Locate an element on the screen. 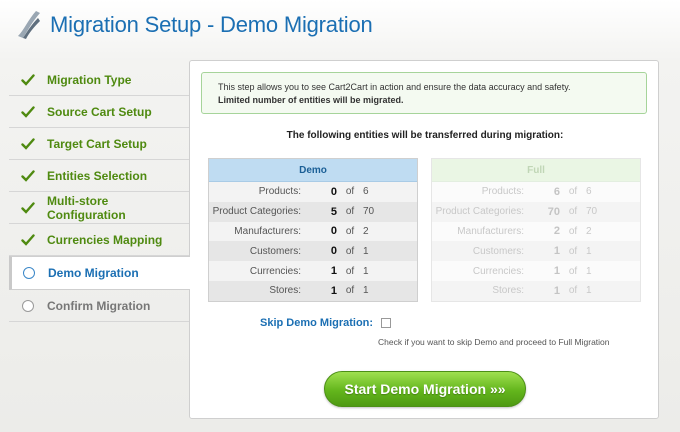  sidebar-item-multi-store-configuration: Multi-store Configuration is located at coordinates (99, 208).